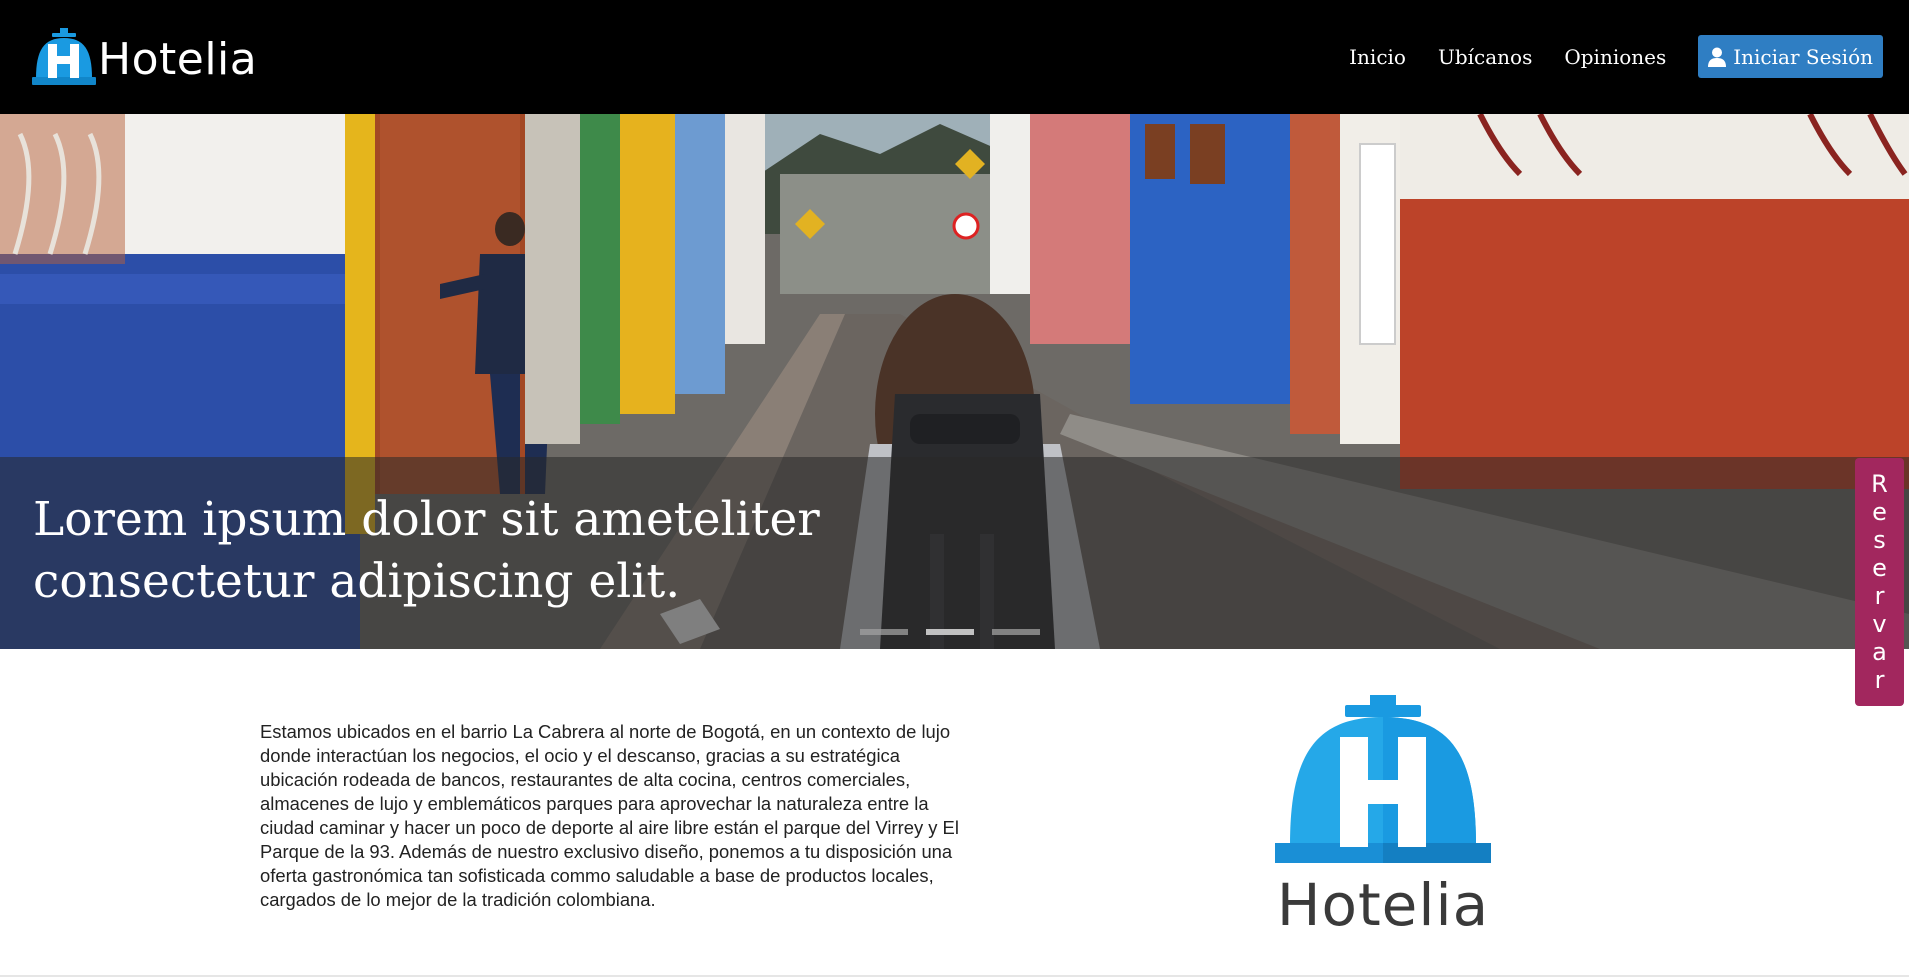  What do you see at coordinates (1879, 624) in the screenshot?
I see `reservar-letter: v` at bounding box center [1879, 624].